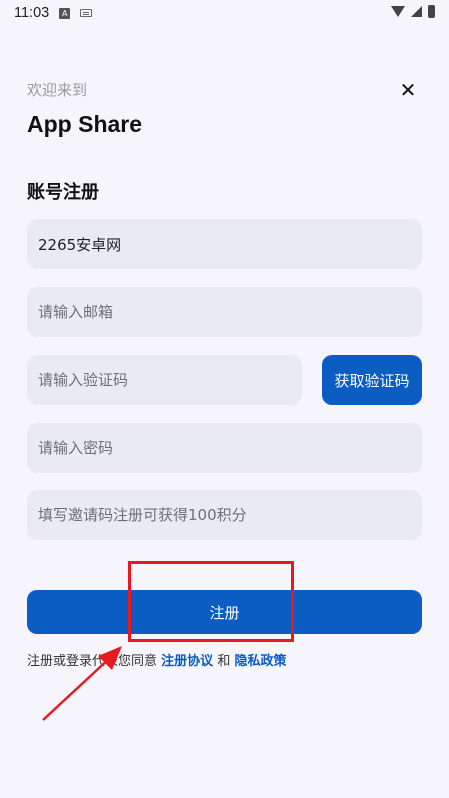 The height and width of the screenshot is (798, 449). Describe the element at coordinates (224, 13) in the screenshot. I see `status-bar: 11:03 A` at that location.